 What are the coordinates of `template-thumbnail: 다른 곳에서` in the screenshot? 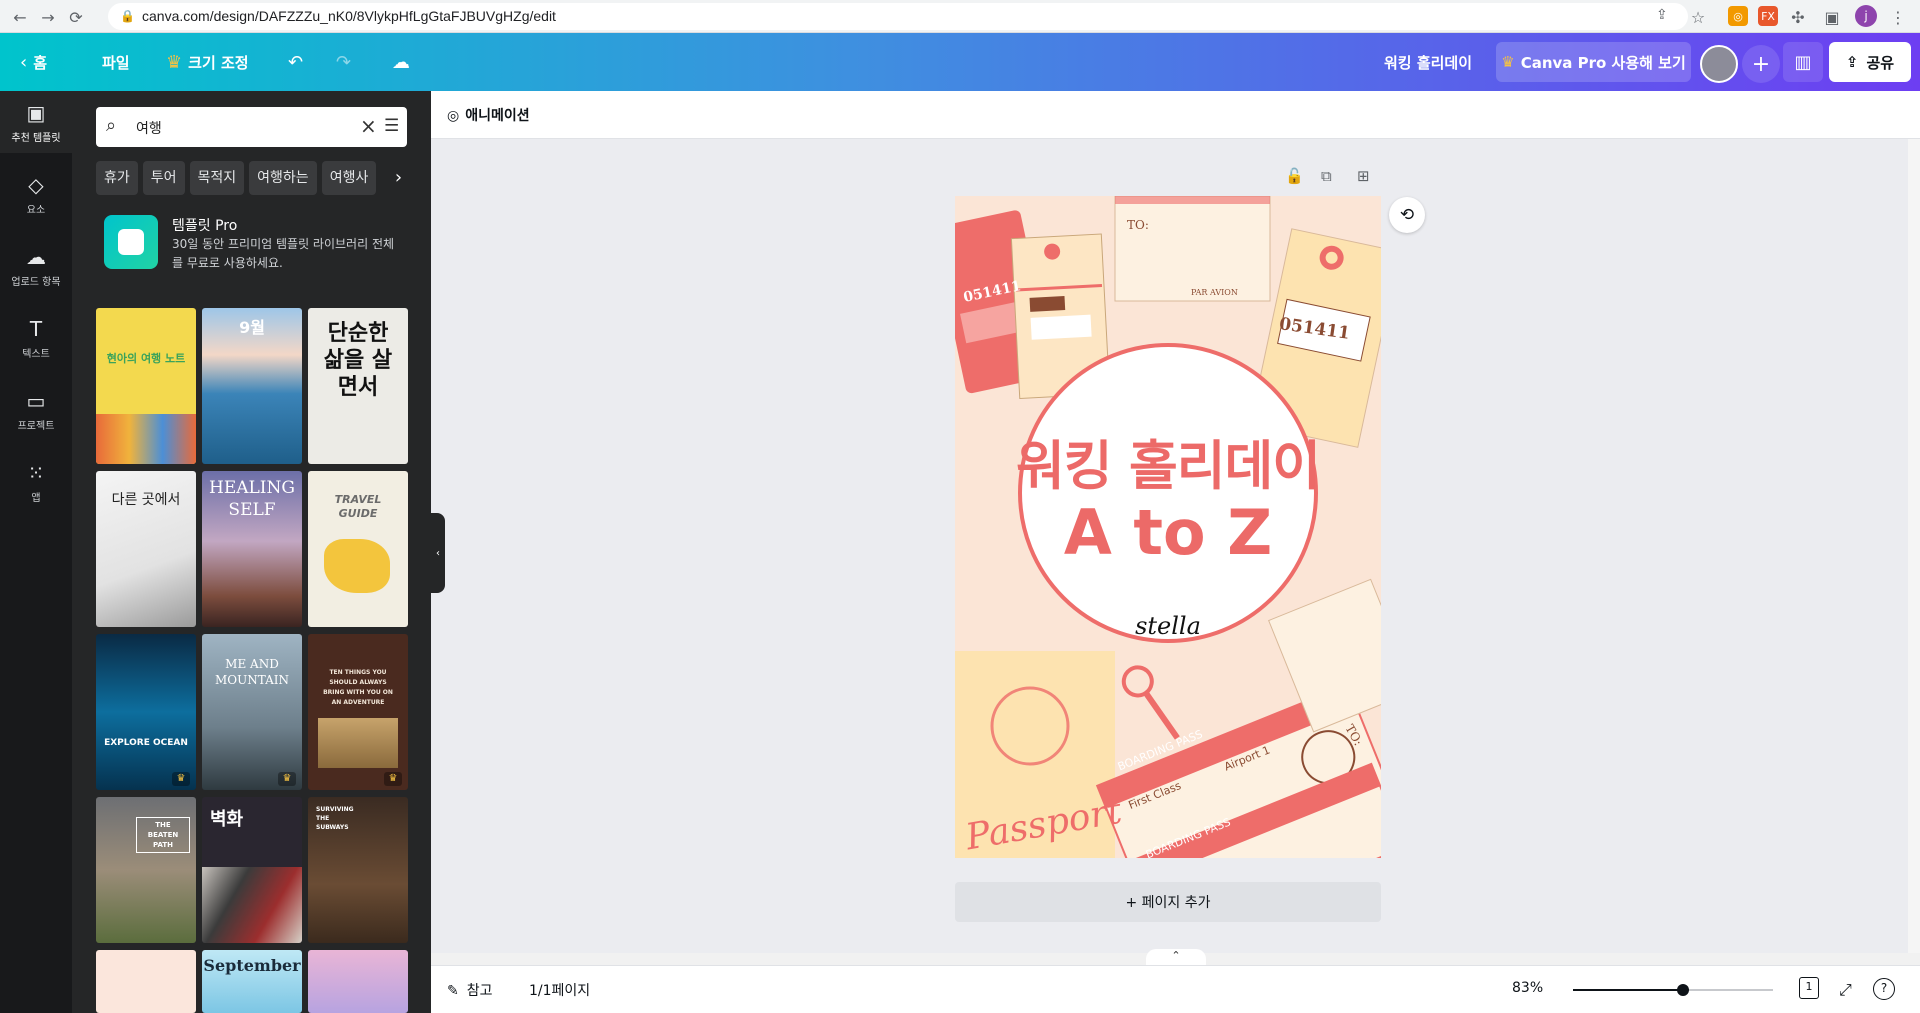 It's located at (146, 549).